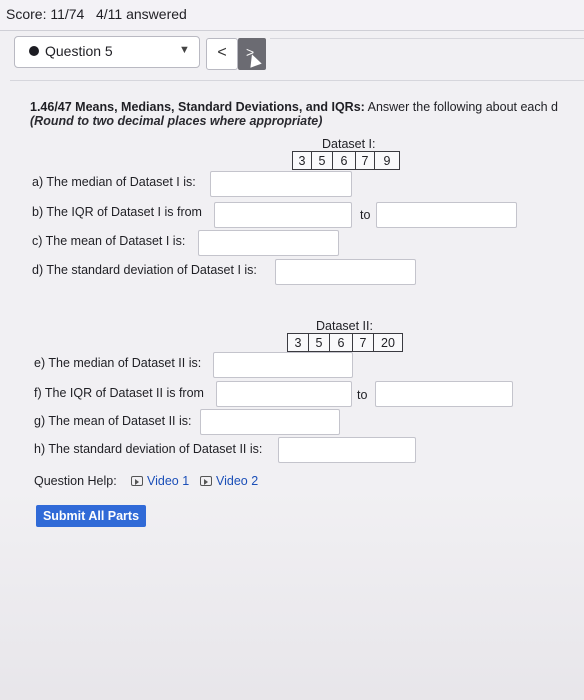  I want to click on answered-count: 4/11 answered, so click(141, 14).